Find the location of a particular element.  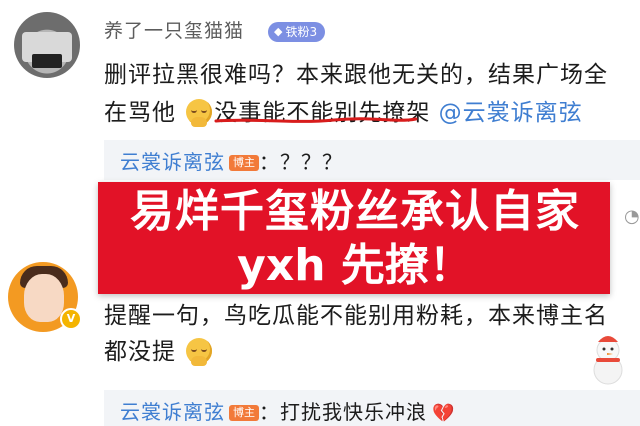

reply-item: 云裳诉离弦 博主 ：打扰我快乐冲浪 💔 is located at coordinates (372, 408).